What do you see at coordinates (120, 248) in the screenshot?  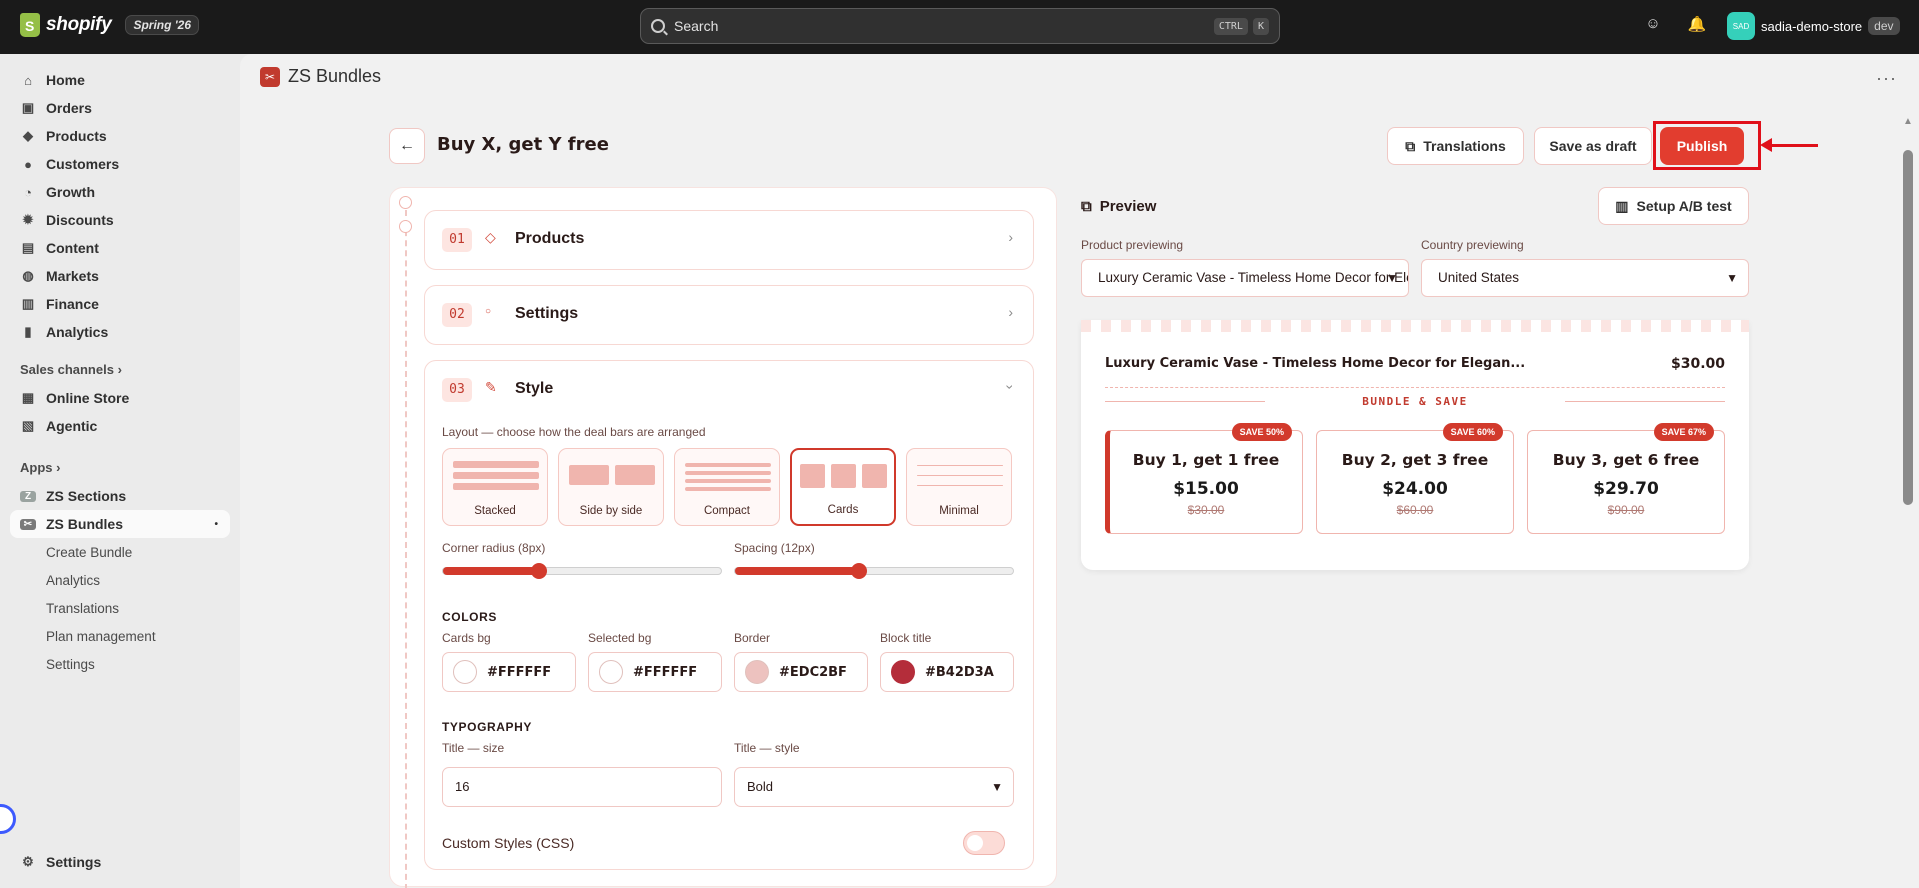 I see `sidebar-item-content: ▤ Content` at bounding box center [120, 248].